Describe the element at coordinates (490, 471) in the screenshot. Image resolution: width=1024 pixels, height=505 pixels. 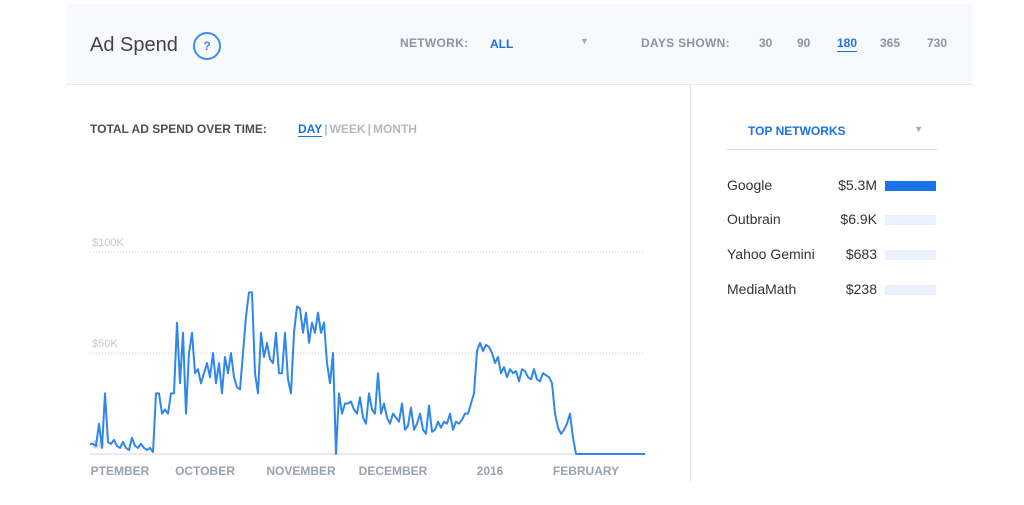
I see `x-tick-label: 2016` at that location.